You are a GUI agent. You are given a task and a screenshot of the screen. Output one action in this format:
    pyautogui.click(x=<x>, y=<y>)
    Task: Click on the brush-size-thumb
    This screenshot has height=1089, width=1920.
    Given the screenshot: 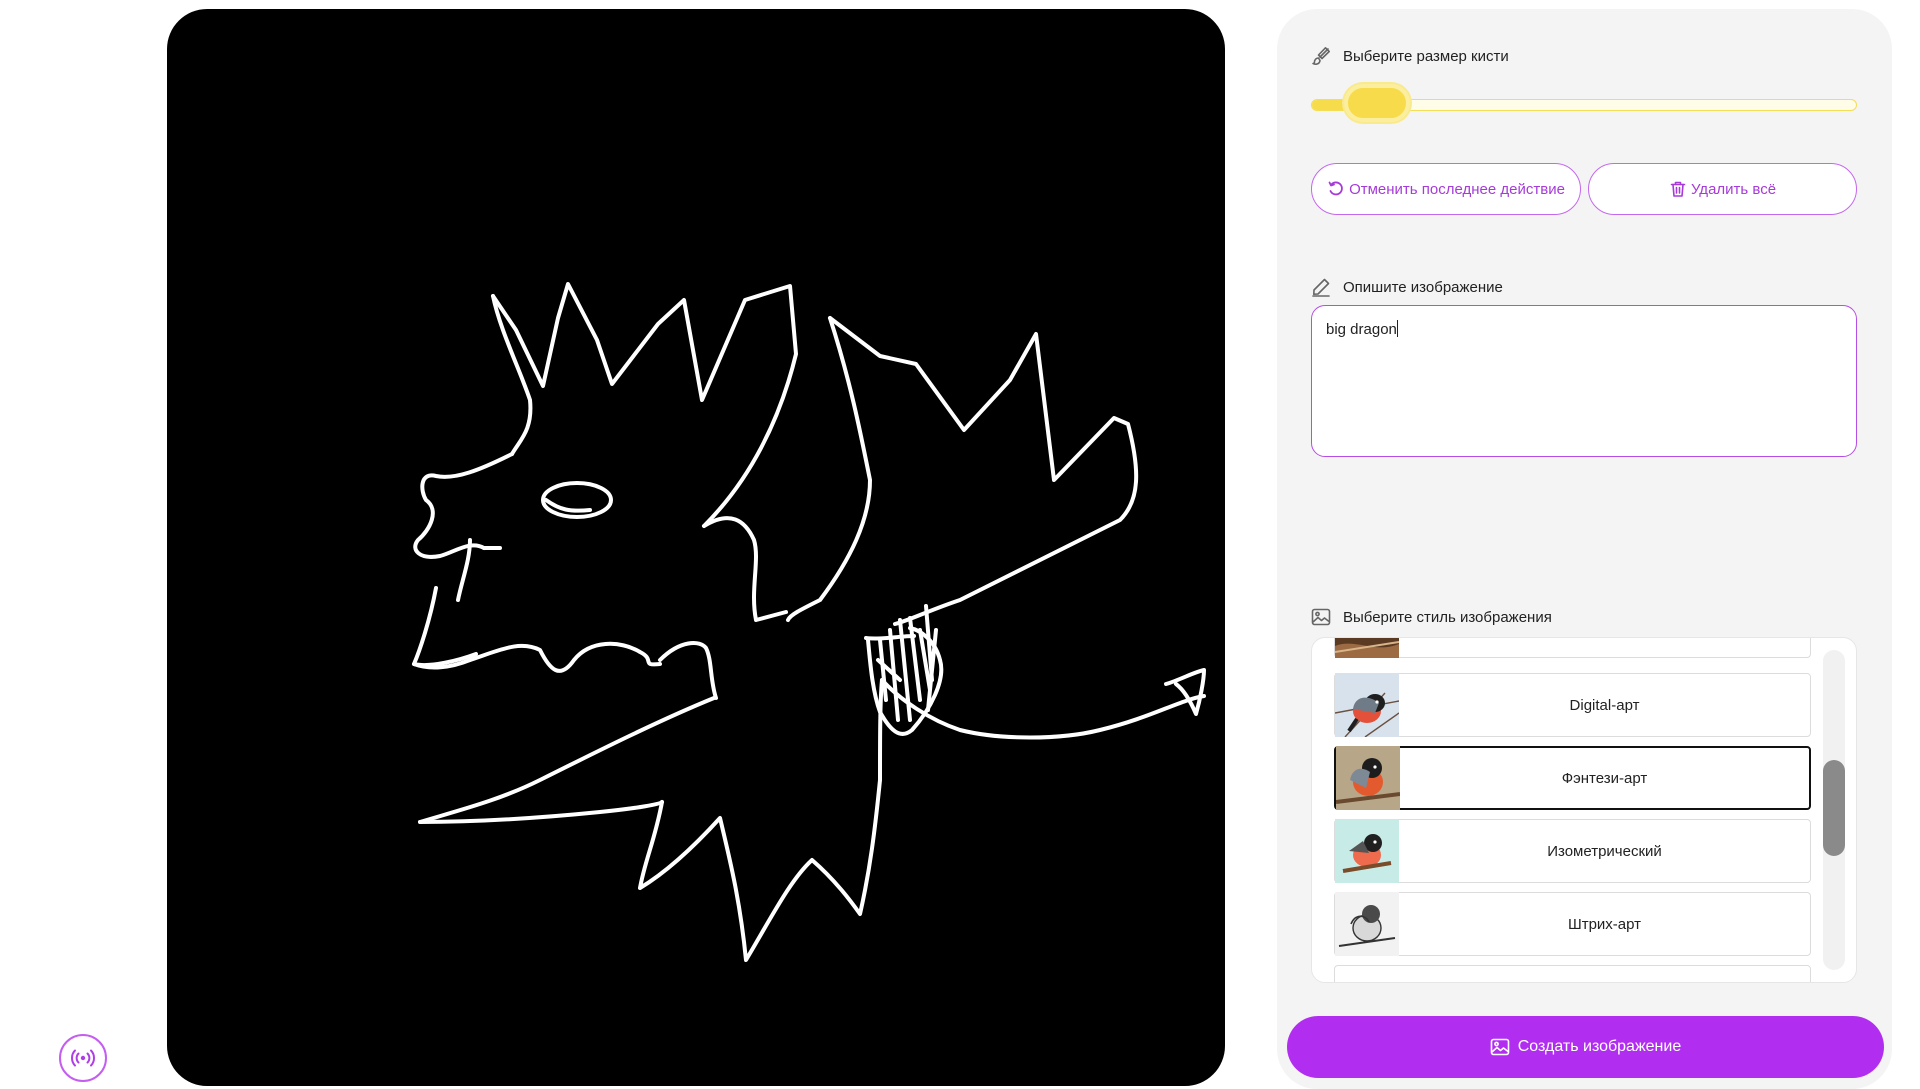 What is the action you would take?
    pyautogui.click(x=1377, y=103)
    